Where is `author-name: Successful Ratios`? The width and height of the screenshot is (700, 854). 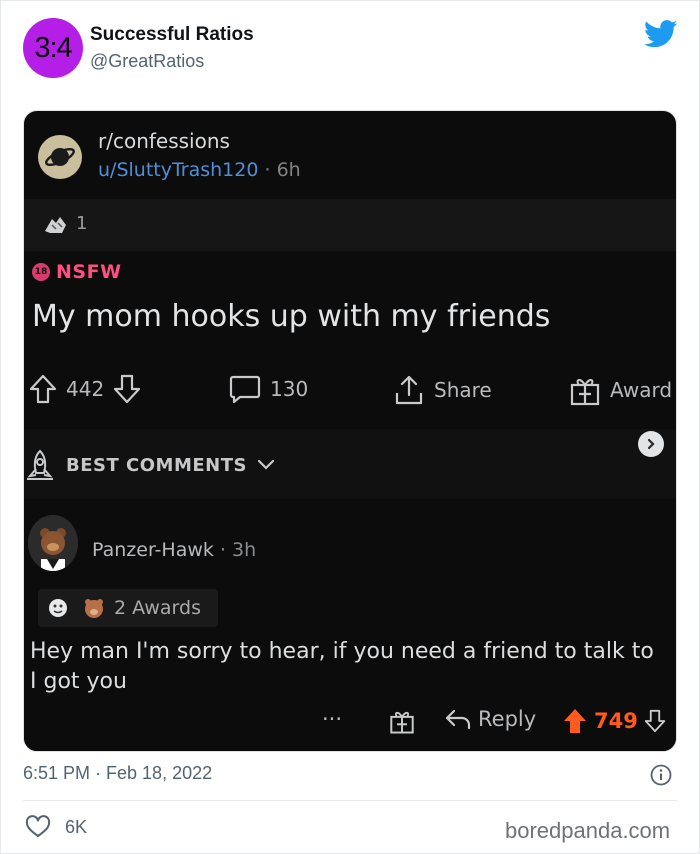 author-name: Successful Ratios is located at coordinates (172, 35).